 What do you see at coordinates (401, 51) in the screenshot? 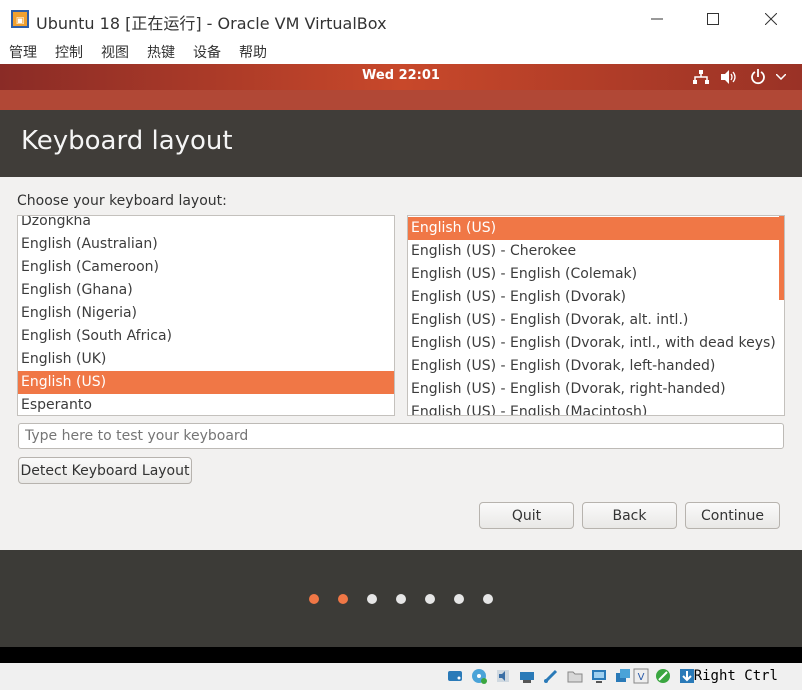
I see `menubar: 管理 控制 视图 热键 设备 帮助` at bounding box center [401, 51].